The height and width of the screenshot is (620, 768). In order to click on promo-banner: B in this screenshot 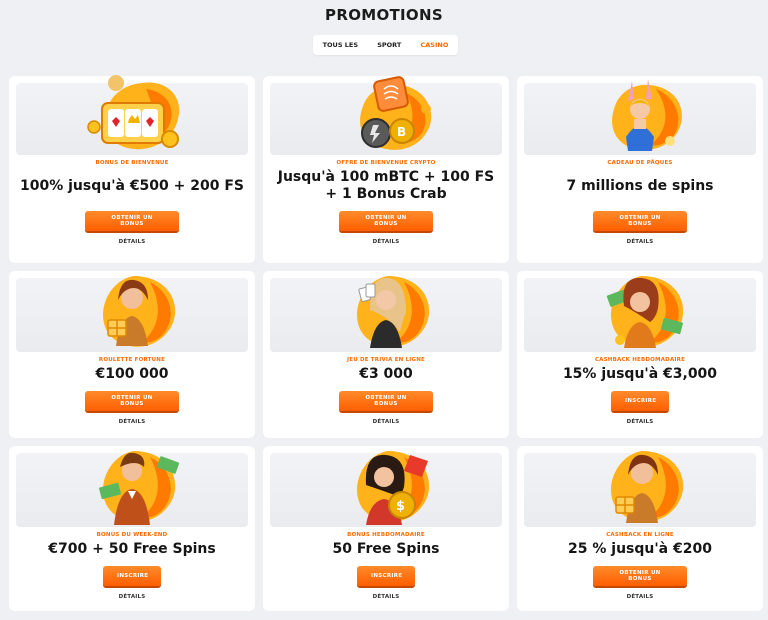, I will do `click(386, 115)`.